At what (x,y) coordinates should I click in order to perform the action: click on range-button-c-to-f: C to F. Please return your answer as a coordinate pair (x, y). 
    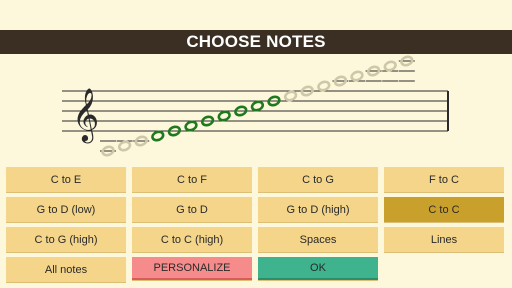
    Looking at the image, I should click on (192, 179).